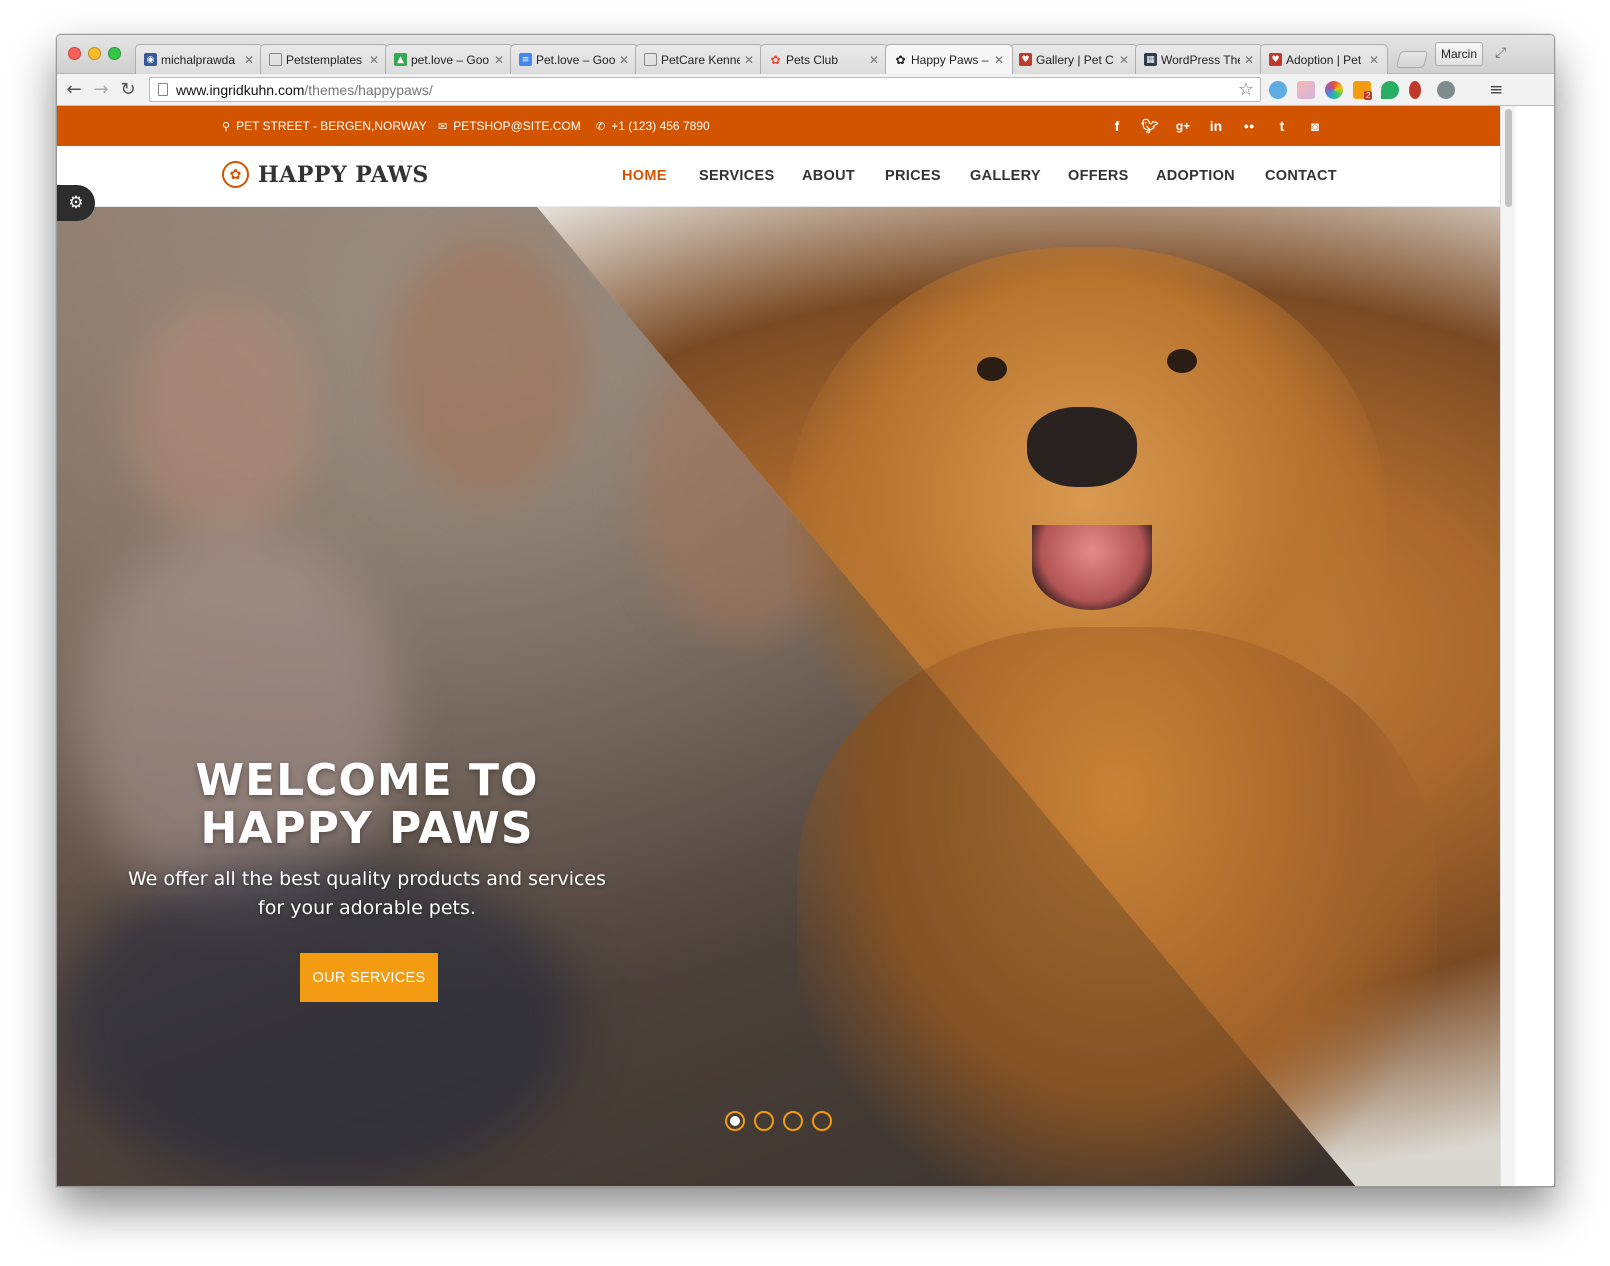 The width and height of the screenshot is (1610, 1266). What do you see at coordinates (705, 89) in the screenshot?
I see `address-bar: www.ingridkuhn.com/themes/happypaws/ ☆` at bounding box center [705, 89].